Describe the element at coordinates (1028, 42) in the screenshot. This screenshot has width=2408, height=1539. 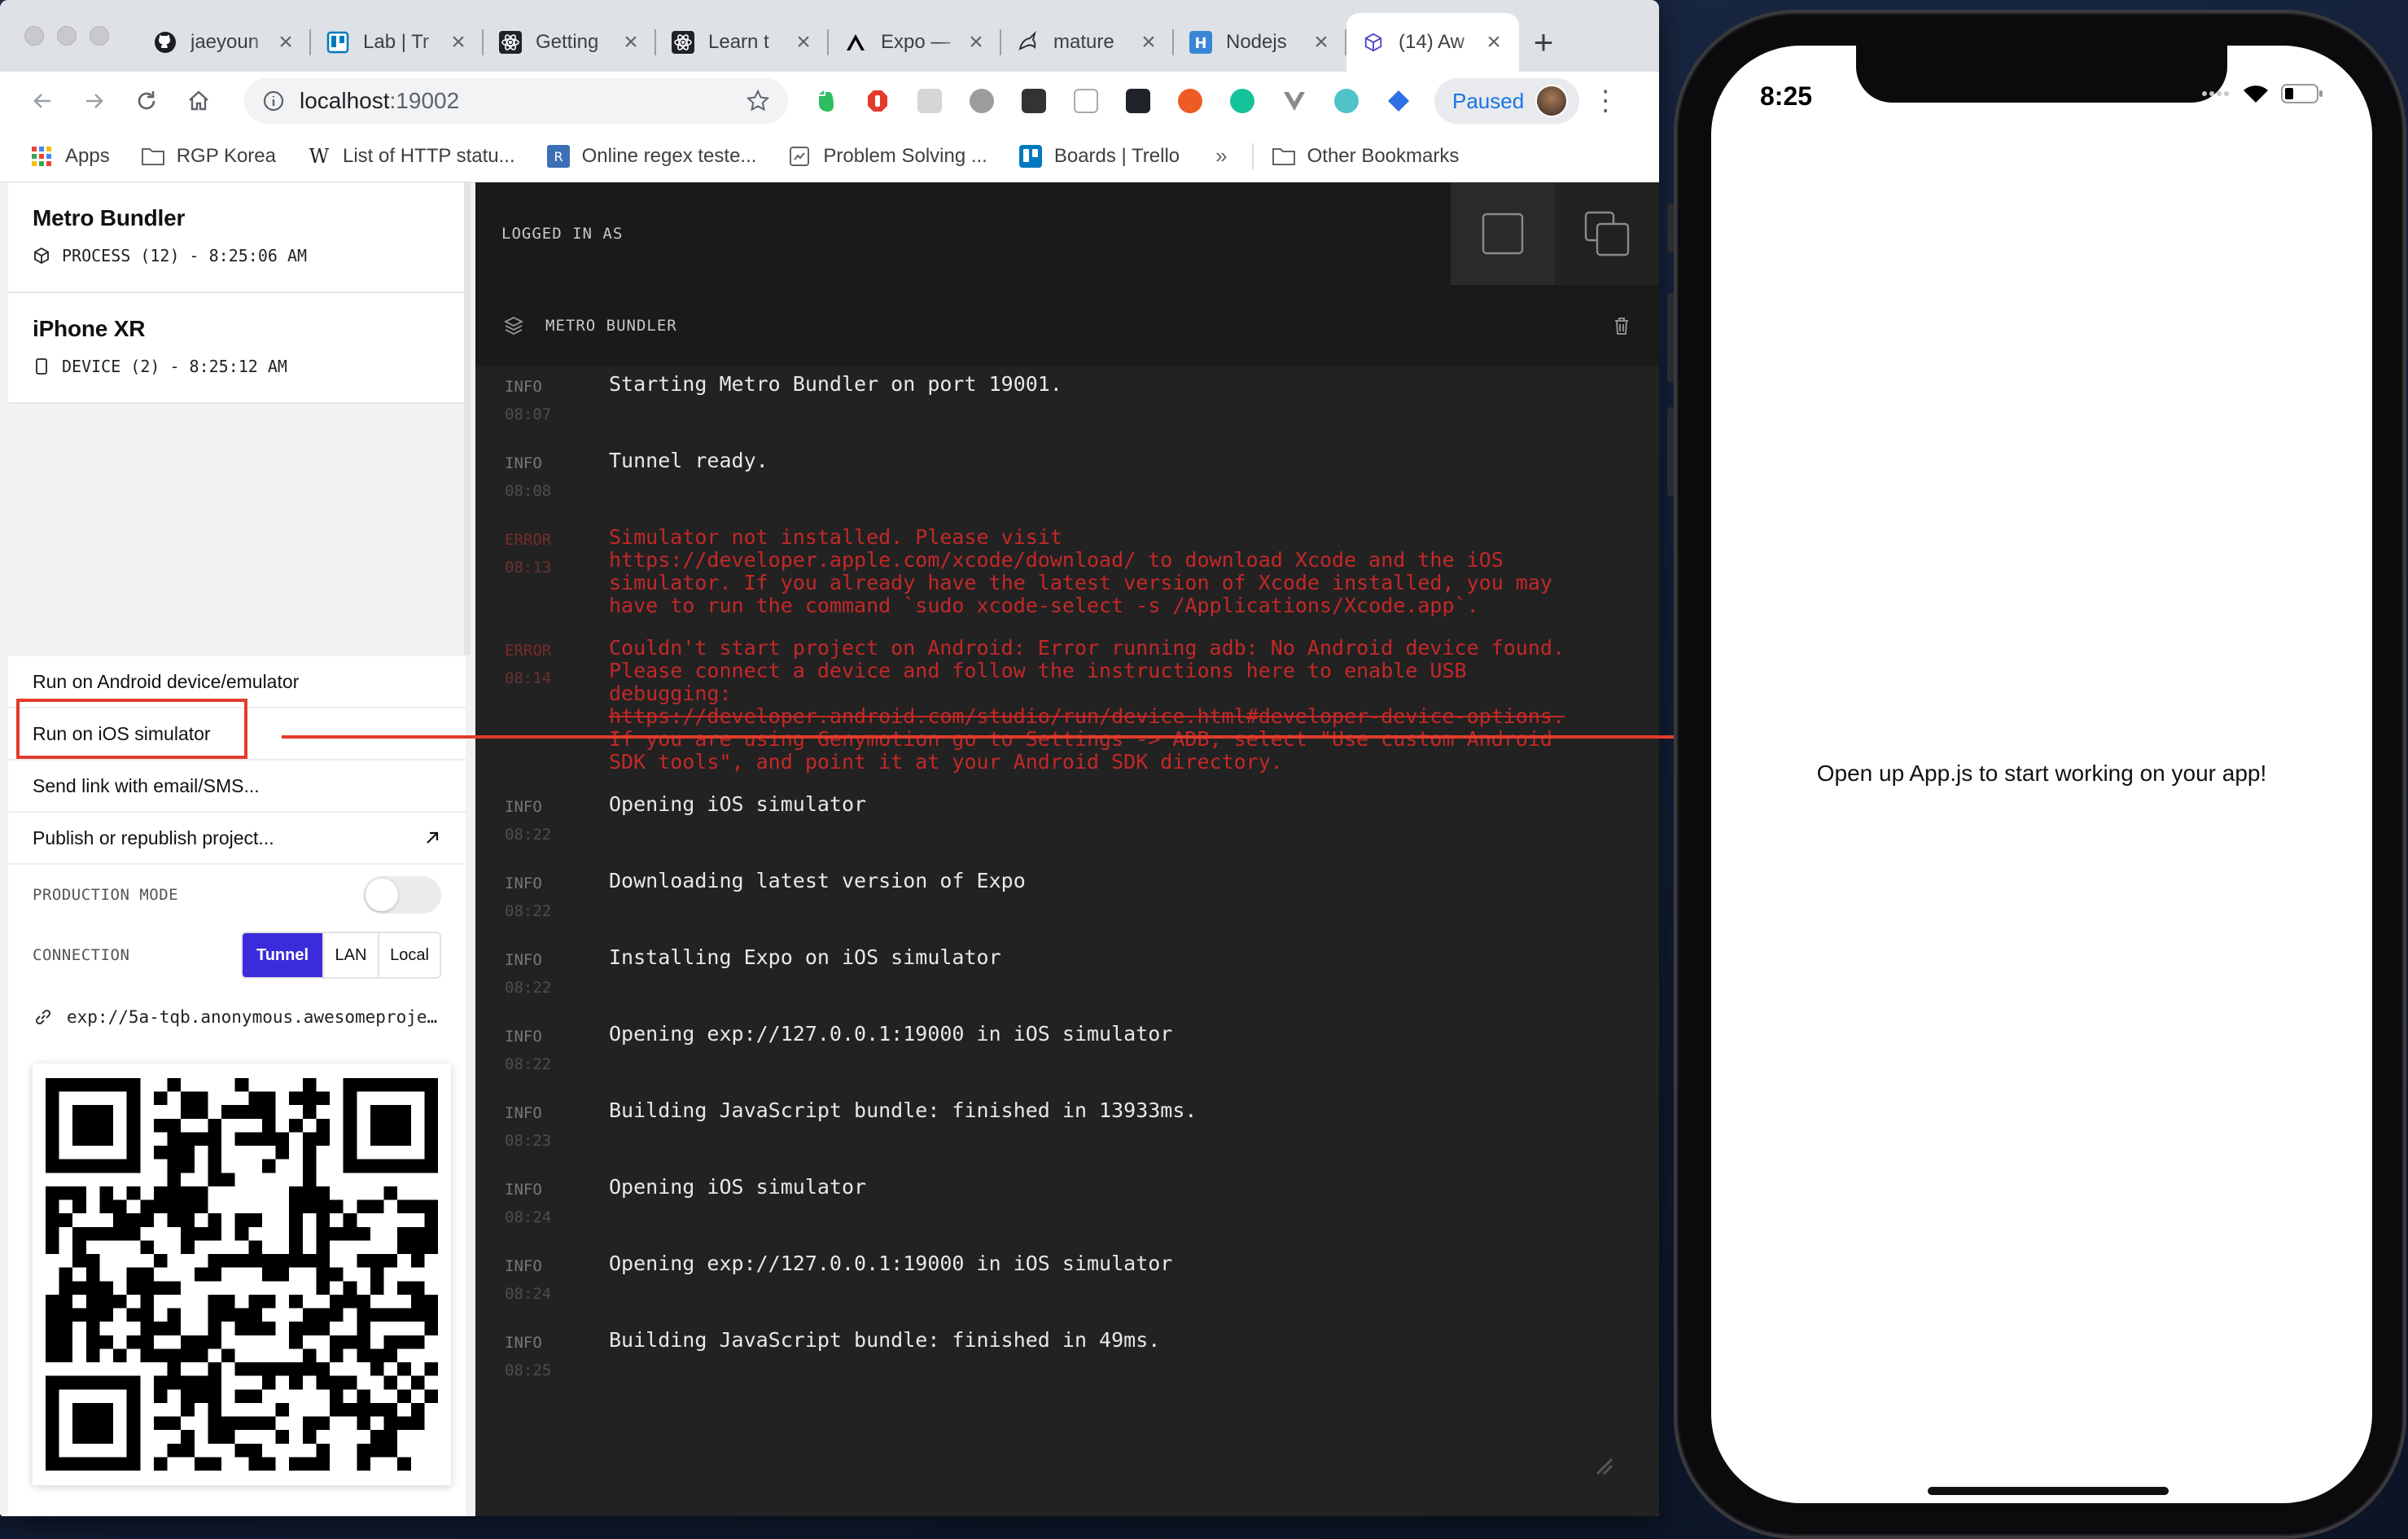
I see `unicorn-icon` at that location.